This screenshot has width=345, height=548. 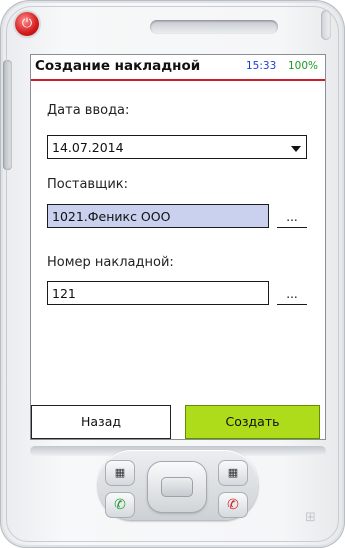 What do you see at coordinates (158, 293) in the screenshot?
I see `invoice-number-field: 121` at bounding box center [158, 293].